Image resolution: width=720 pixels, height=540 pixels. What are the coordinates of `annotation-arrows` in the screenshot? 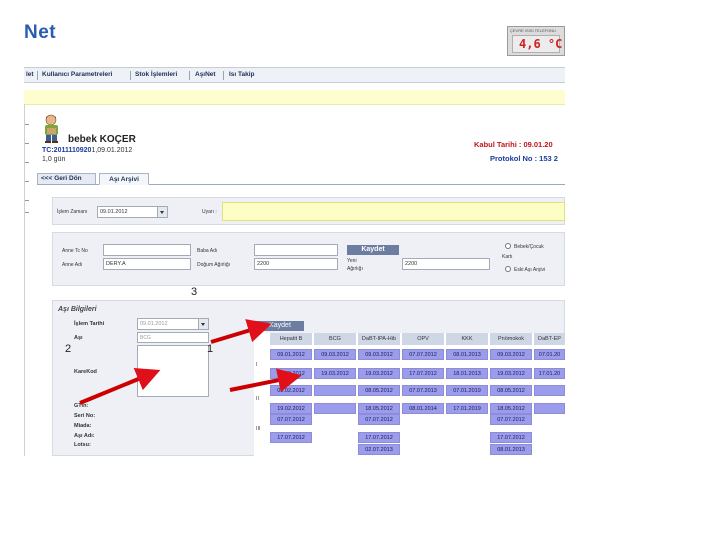 It's located at (190, 362).